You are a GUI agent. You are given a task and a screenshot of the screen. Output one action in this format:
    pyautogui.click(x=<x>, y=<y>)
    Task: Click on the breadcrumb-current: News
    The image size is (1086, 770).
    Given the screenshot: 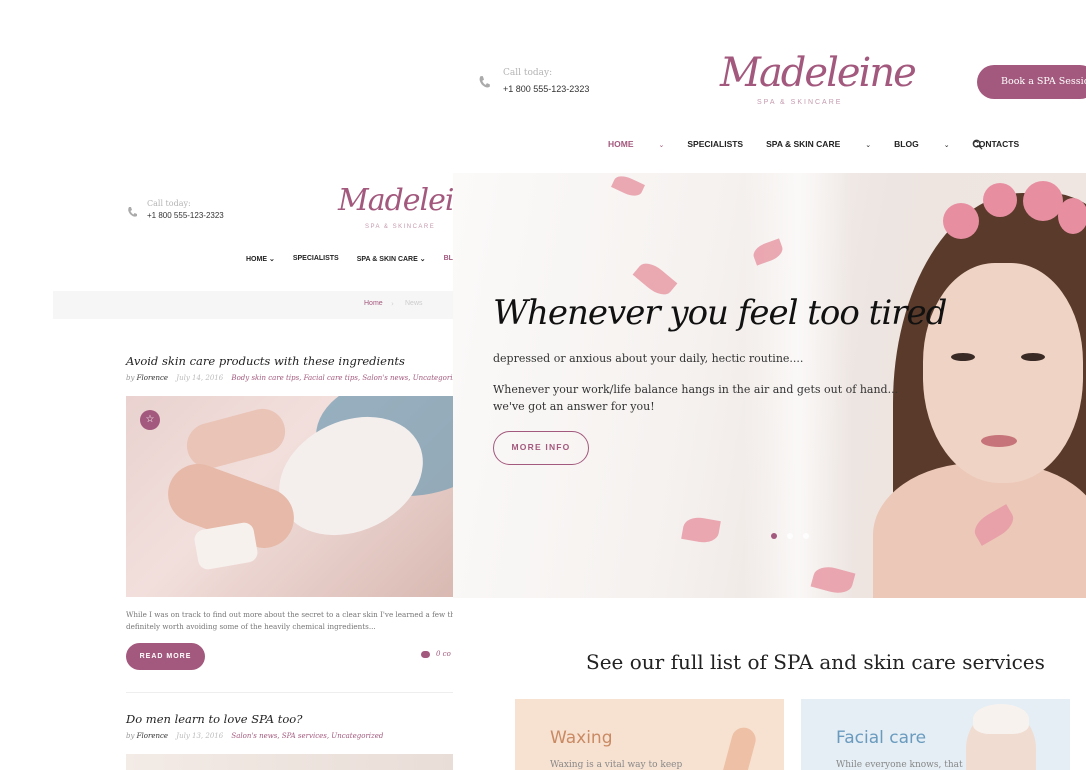 What is the action you would take?
    pyautogui.click(x=414, y=303)
    